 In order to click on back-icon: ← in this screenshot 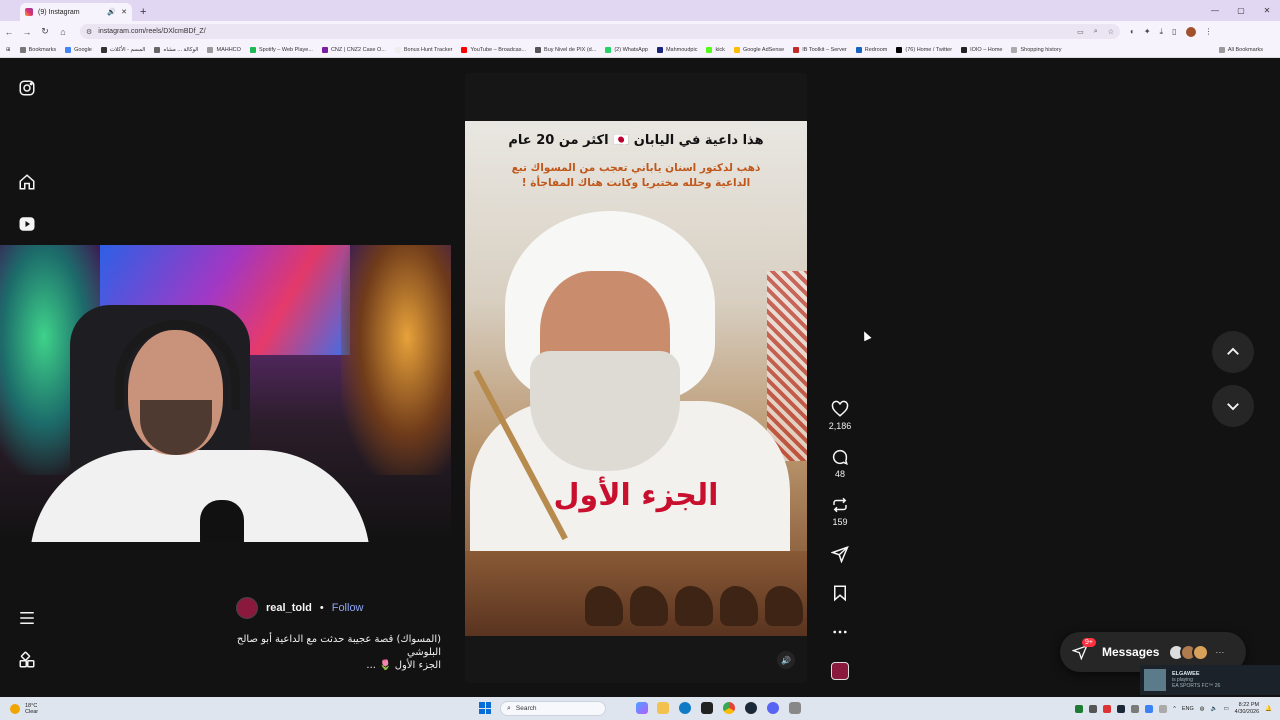, I will do `click(9, 32)`.